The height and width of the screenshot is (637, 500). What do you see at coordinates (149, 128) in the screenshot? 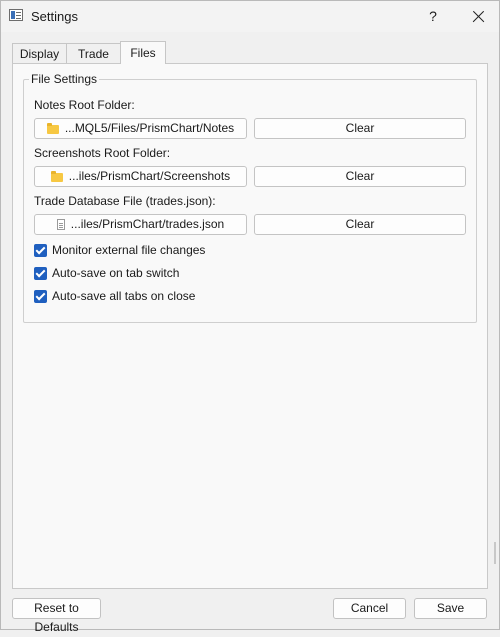
I see `notes-folder-path: ...MQL5/Files/PrismChart/Notes` at bounding box center [149, 128].